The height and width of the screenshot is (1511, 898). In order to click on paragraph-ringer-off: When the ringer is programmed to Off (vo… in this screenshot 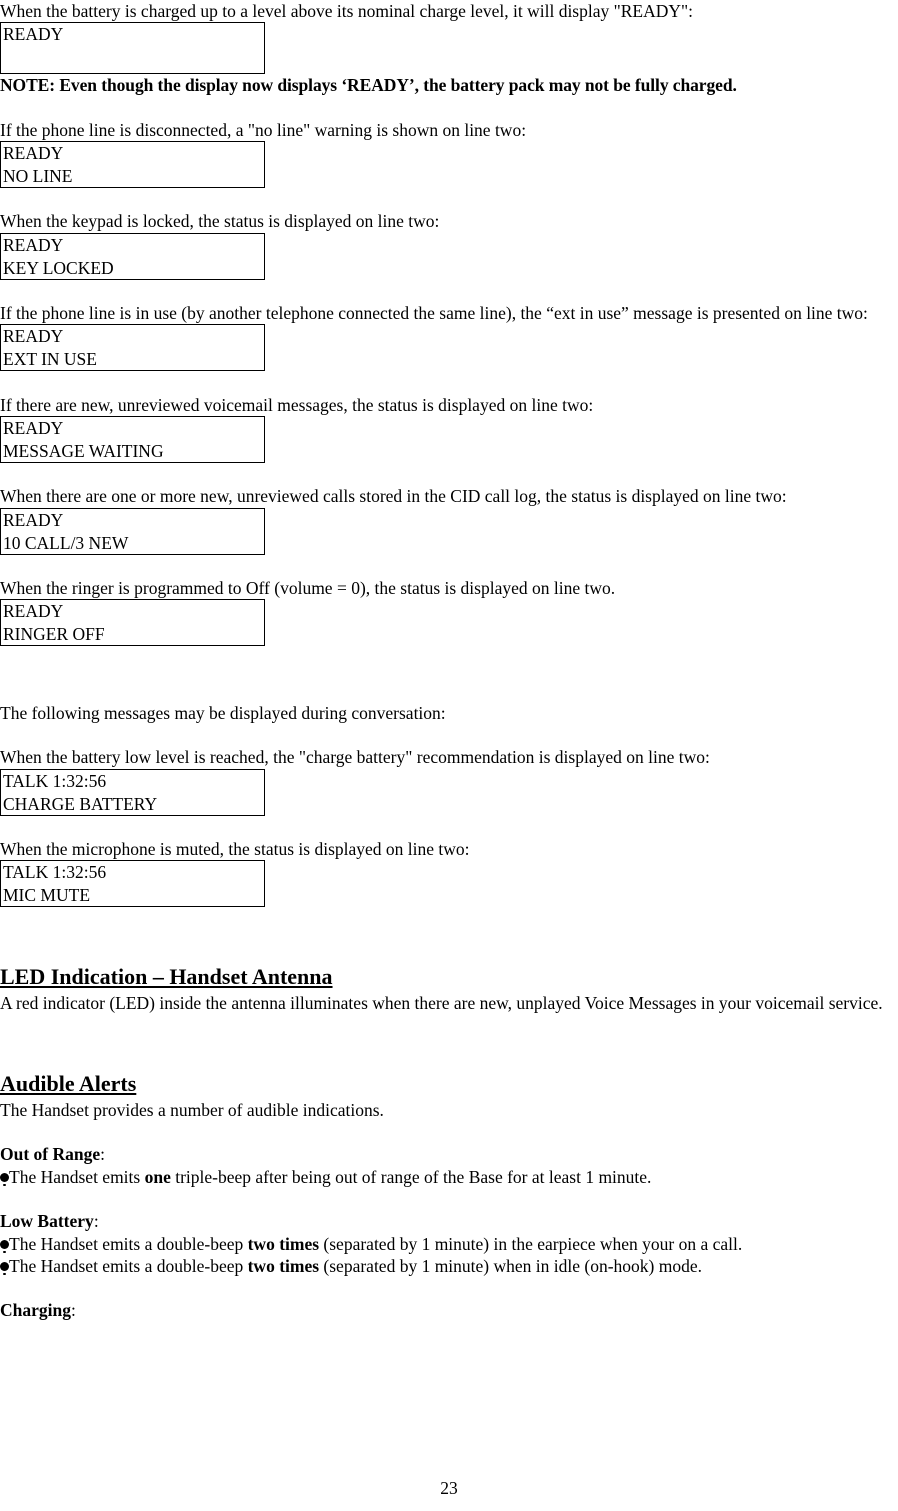, I will do `click(308, 587)`.